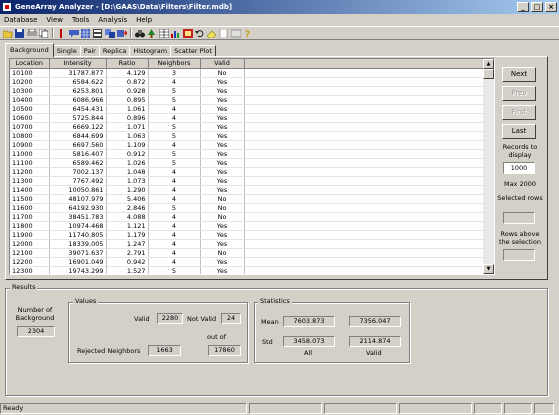  I want to click on undo-icon, so click(199, 33).